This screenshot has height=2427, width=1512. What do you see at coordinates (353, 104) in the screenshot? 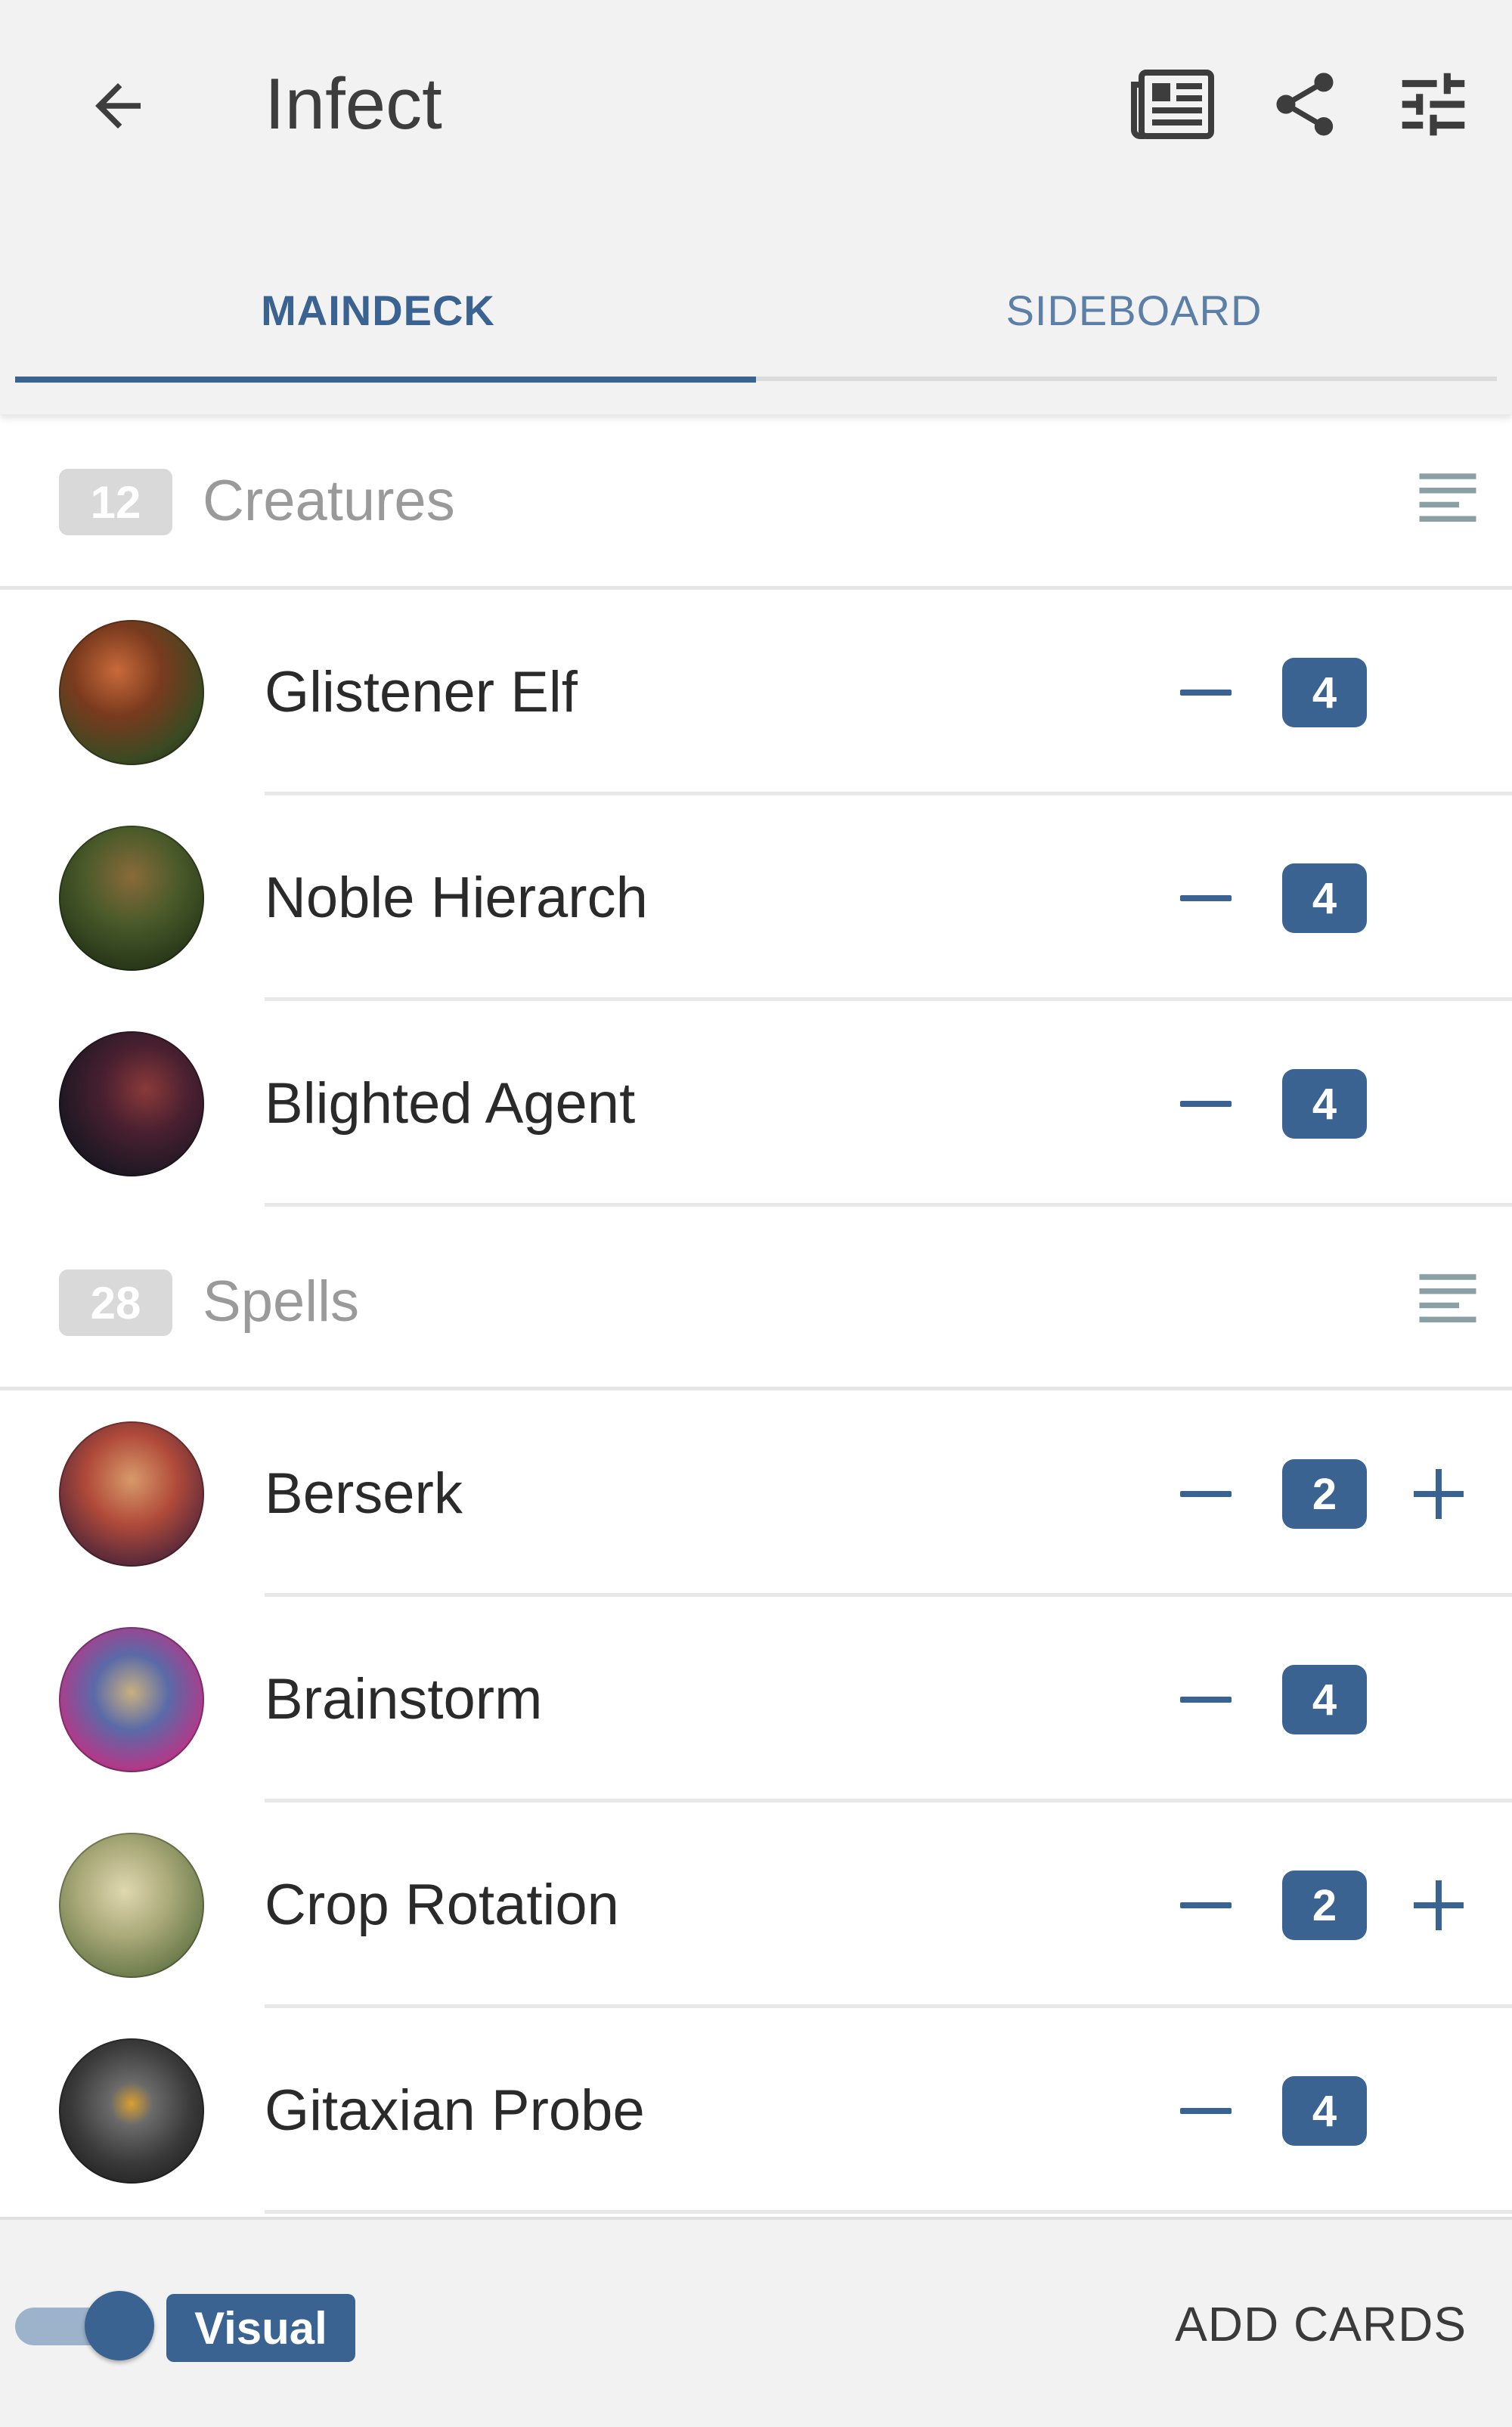
I see `page-title: Infect` at bounding box center [353, 104].